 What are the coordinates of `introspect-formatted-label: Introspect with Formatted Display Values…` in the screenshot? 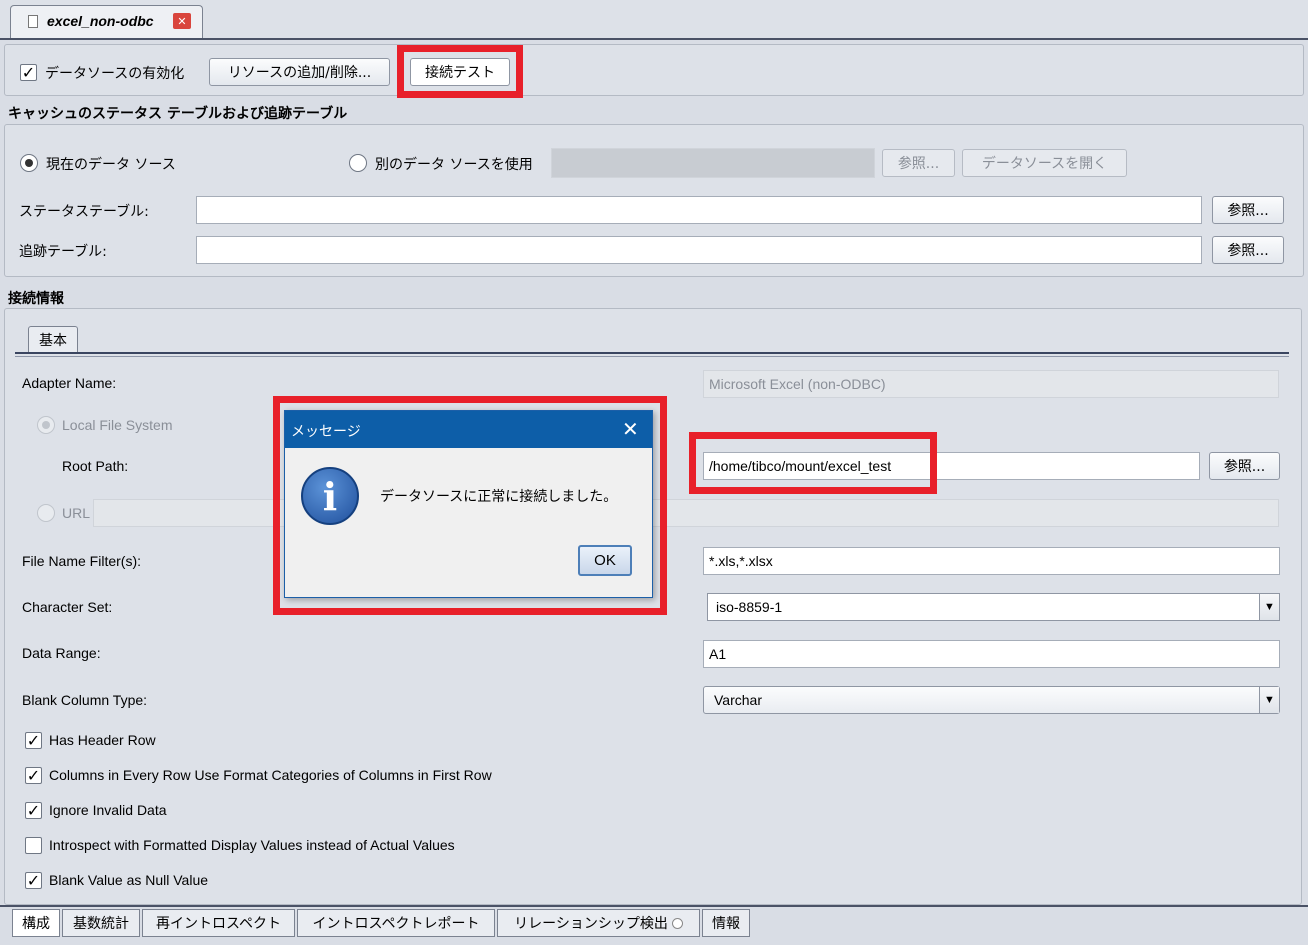 It's located at (252, 845).